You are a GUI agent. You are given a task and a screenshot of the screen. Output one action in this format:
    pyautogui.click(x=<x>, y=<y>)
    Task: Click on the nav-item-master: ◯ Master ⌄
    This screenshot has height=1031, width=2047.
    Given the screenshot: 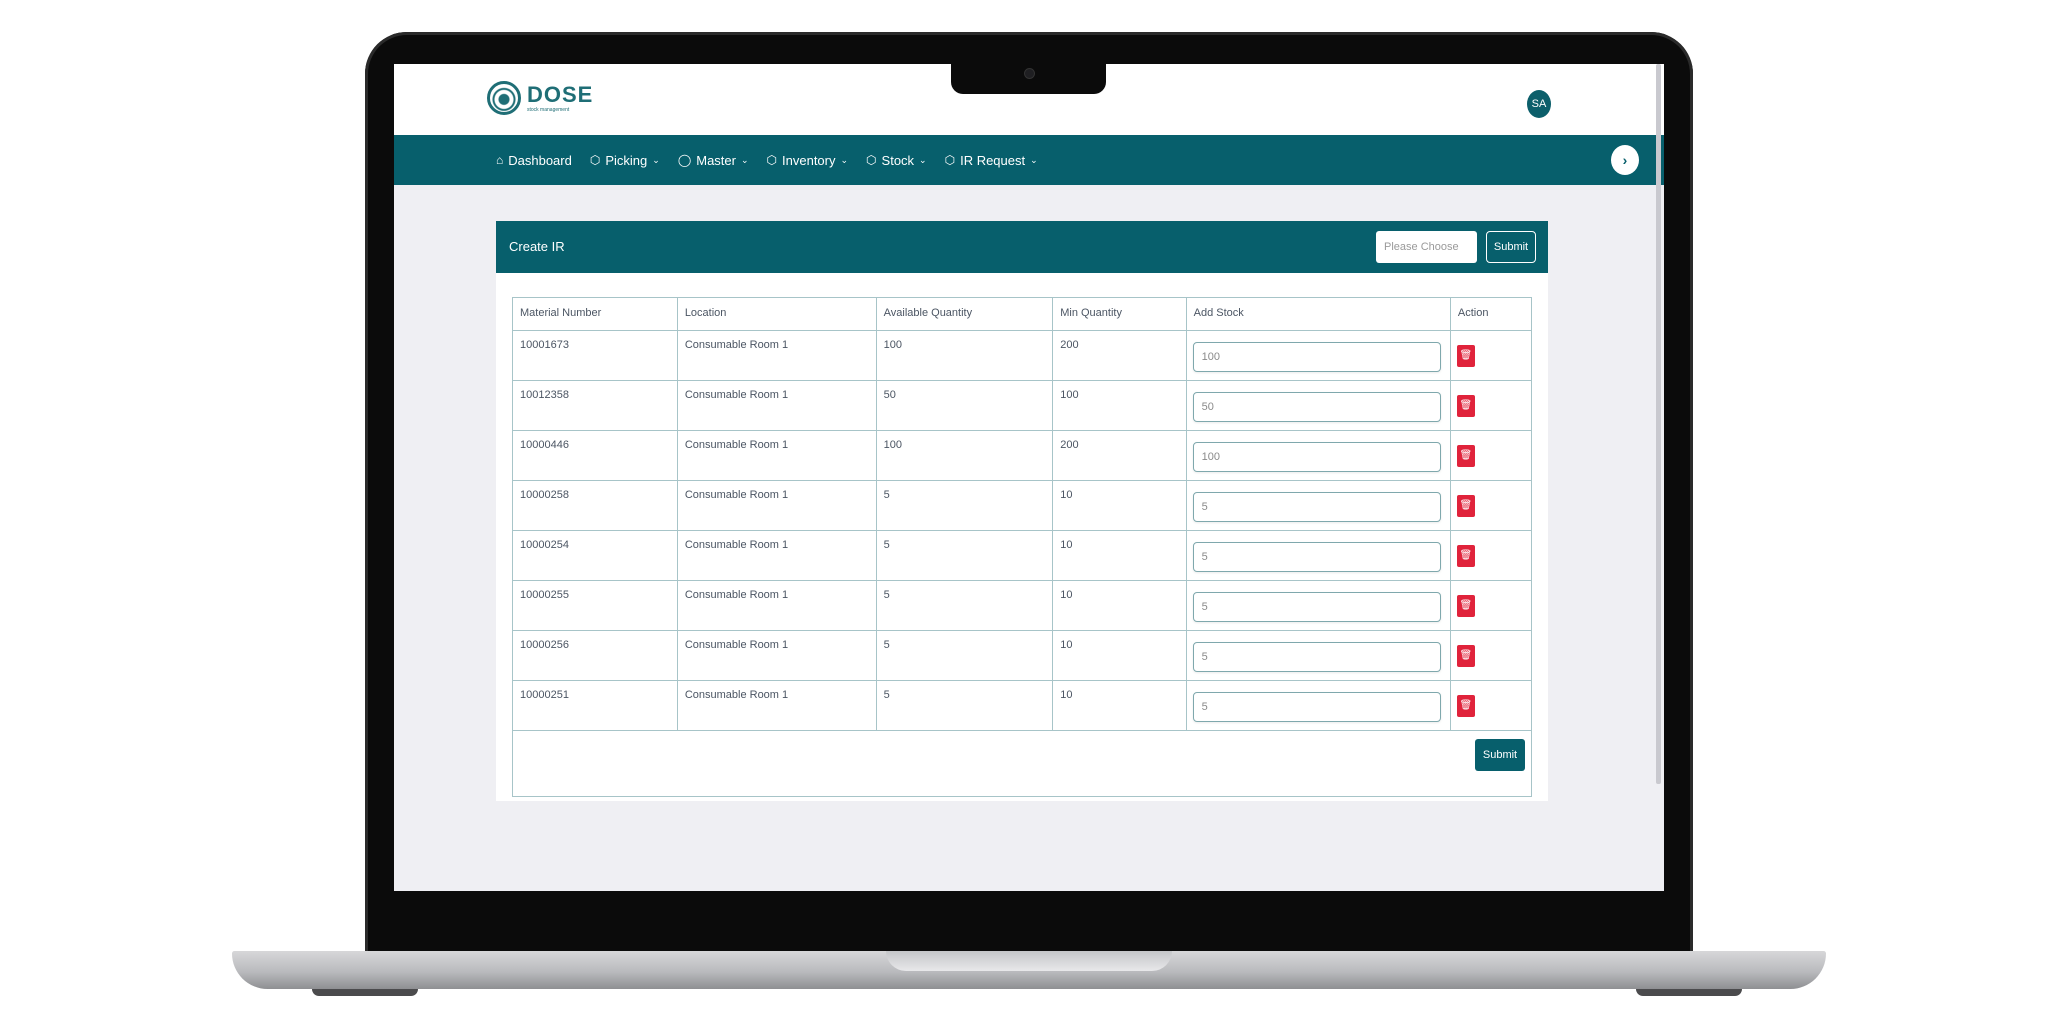 What is the action you would take?
    pyautogui.click(x=713, y=160)
    